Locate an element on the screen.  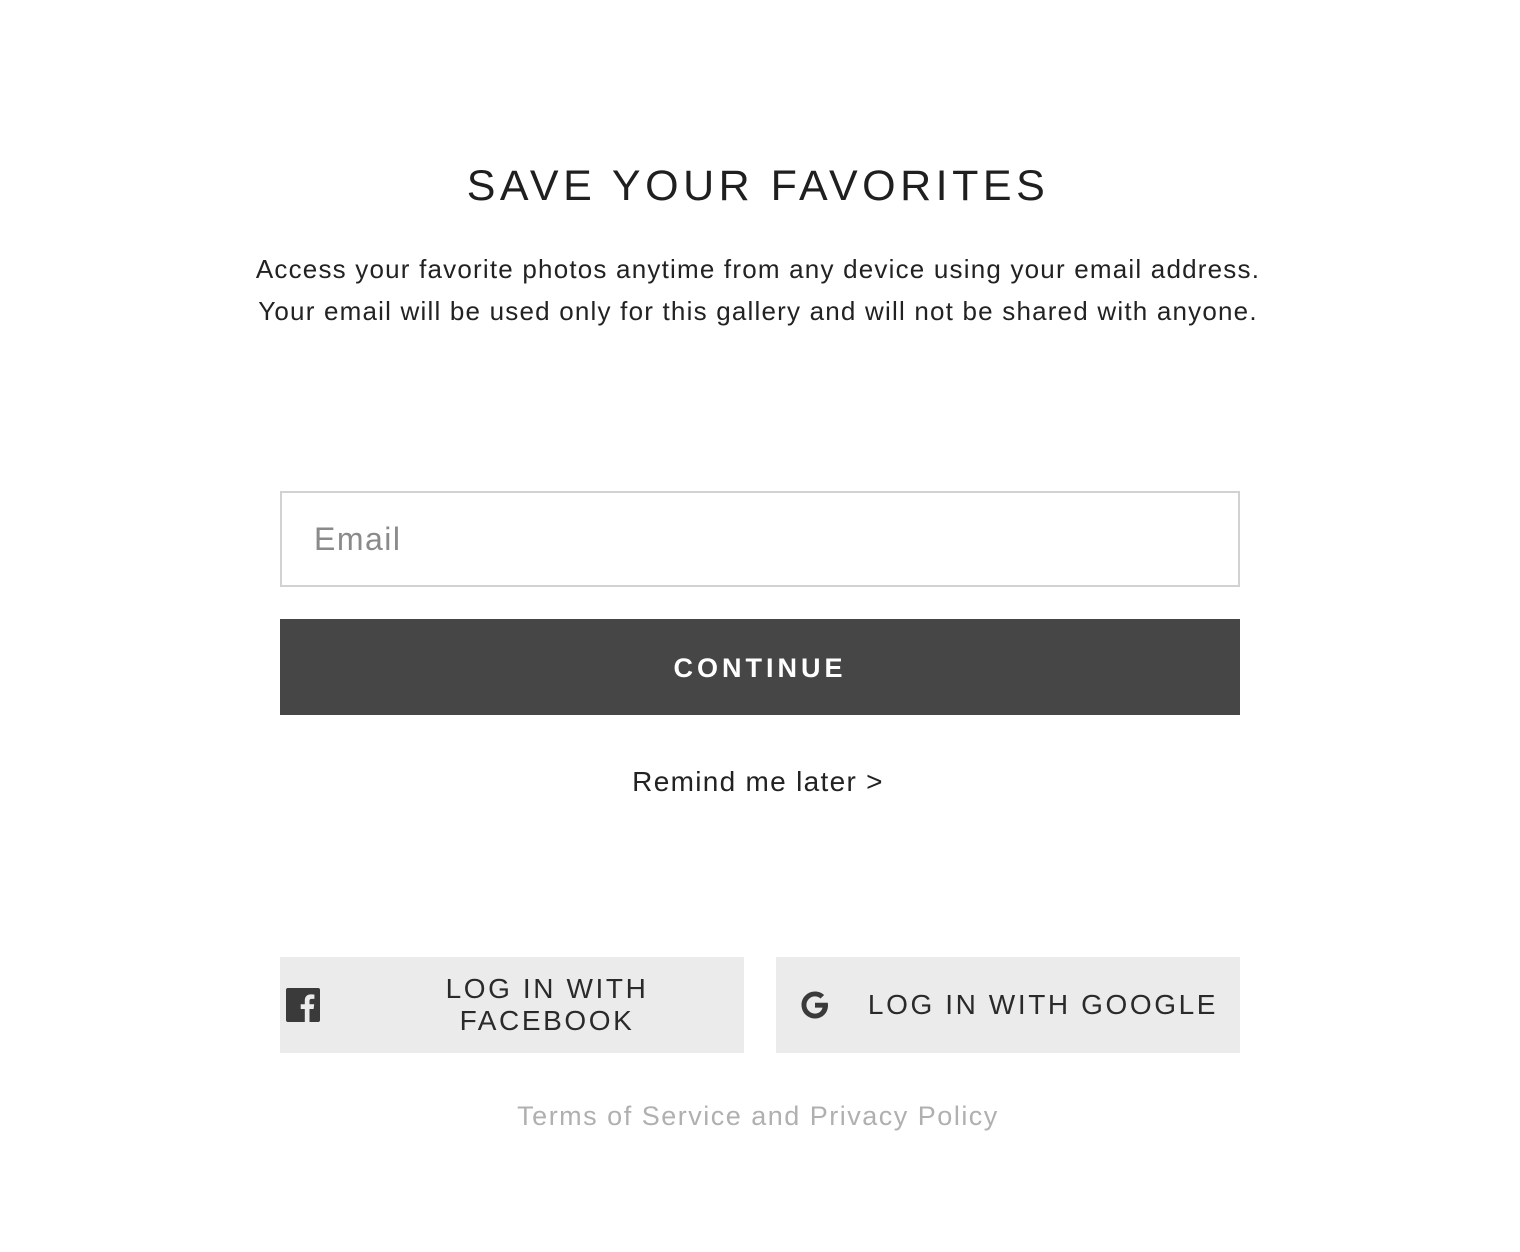
google-icon is located at coordinates (815, 1005).